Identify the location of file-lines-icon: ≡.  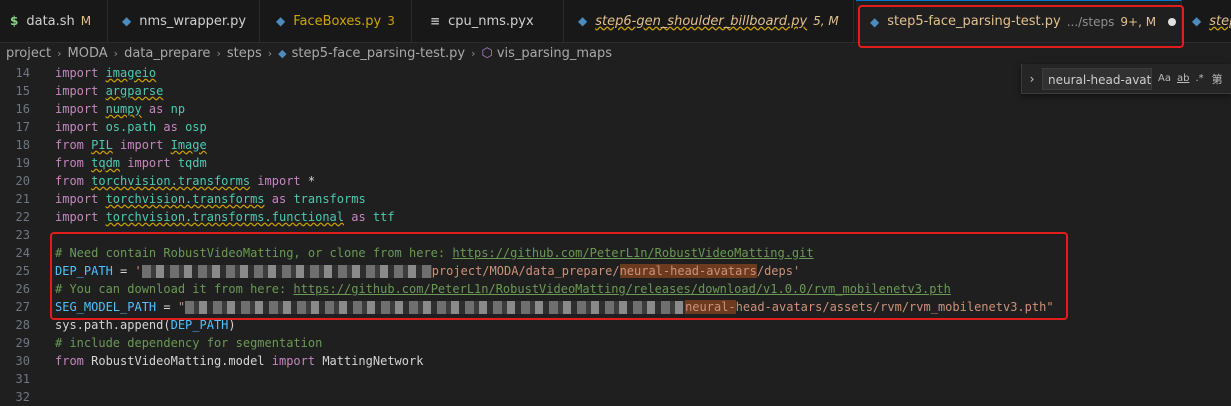
(435, 21).